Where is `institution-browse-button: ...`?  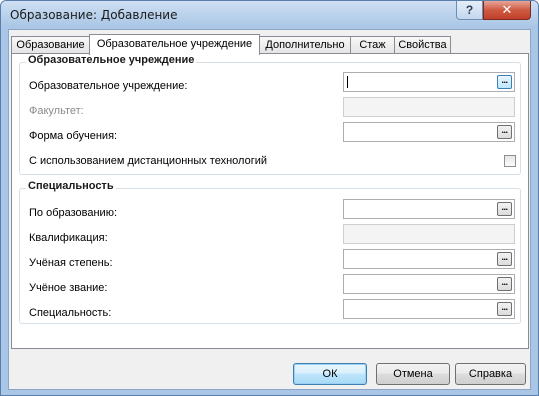 institution-browse-button: ... is located at coordinates (504, 82).